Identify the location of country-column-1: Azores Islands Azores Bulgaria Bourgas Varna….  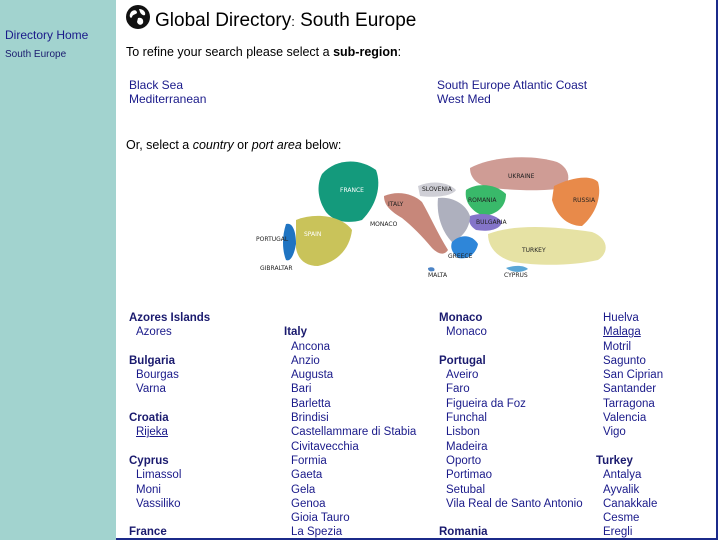
(204, 425).